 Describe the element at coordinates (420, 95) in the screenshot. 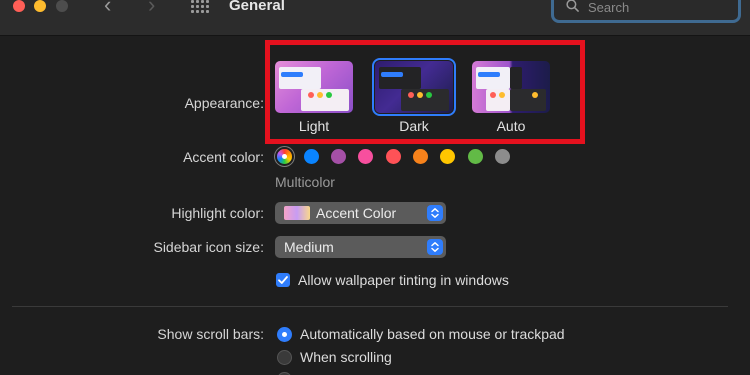

I see `dark-yellow-dot` at that location.